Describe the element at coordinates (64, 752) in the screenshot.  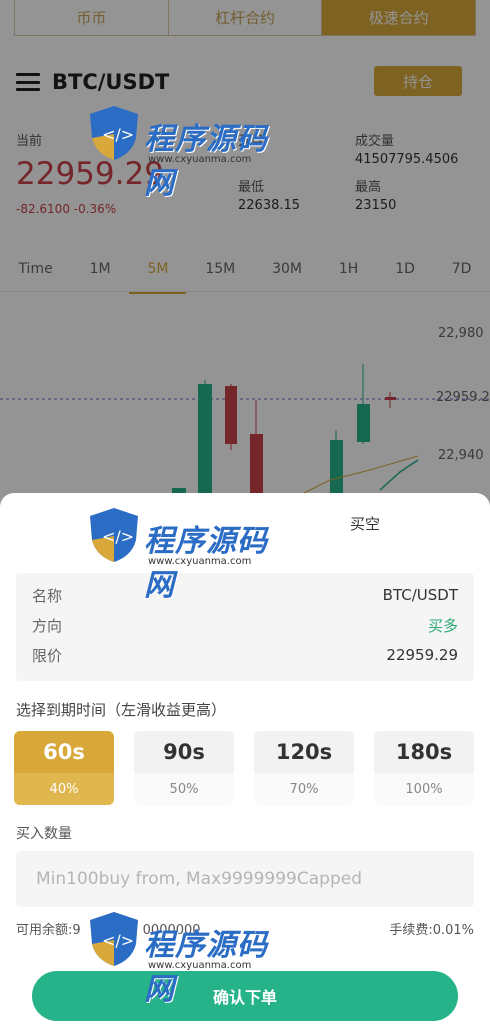
I see `expiry-time: 60s` at that location.